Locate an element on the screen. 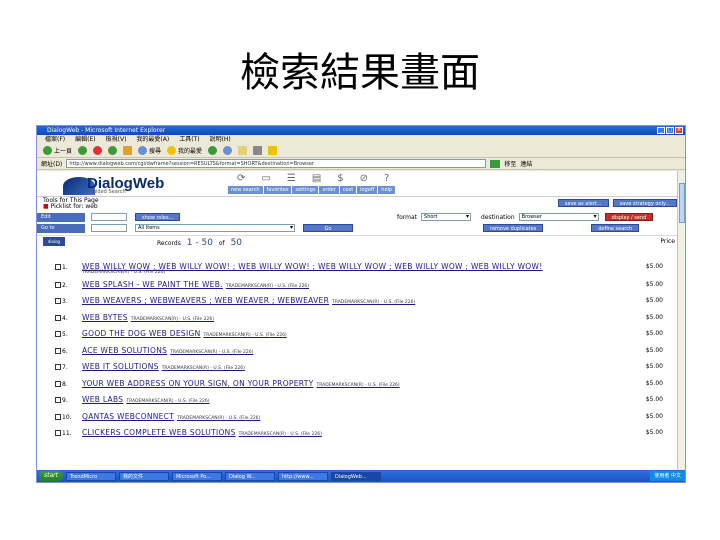 This screenshot has width=720, height=540. forward-button is located at coordinates (83, 150).